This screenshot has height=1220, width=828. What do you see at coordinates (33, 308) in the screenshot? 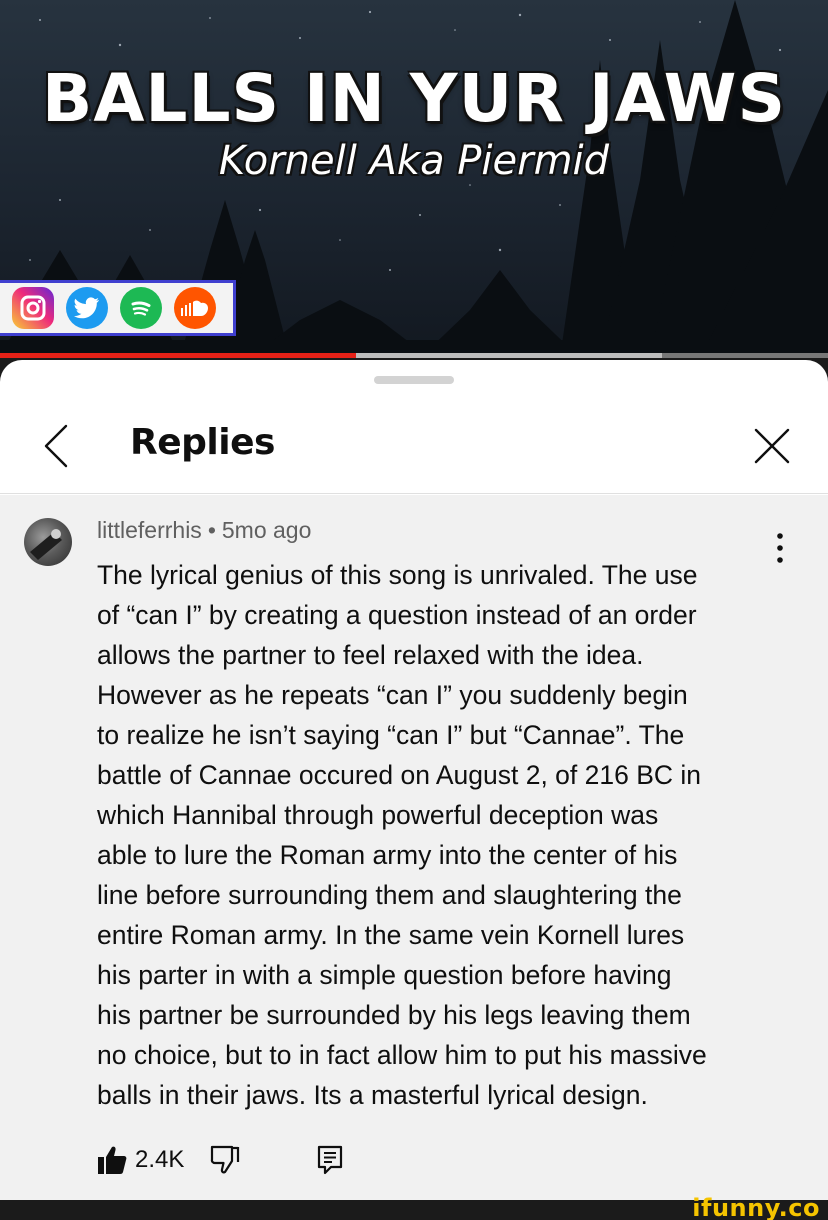
I see `instagram-icon` at bounding box center [33, 308].